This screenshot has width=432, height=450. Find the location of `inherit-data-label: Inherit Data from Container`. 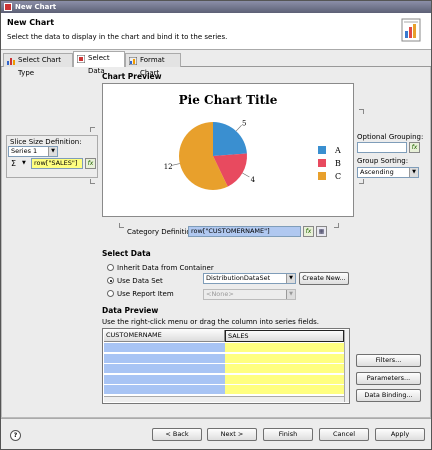

inherit-data-label: Inherit Data from Container is located at coordinates (165, 268).